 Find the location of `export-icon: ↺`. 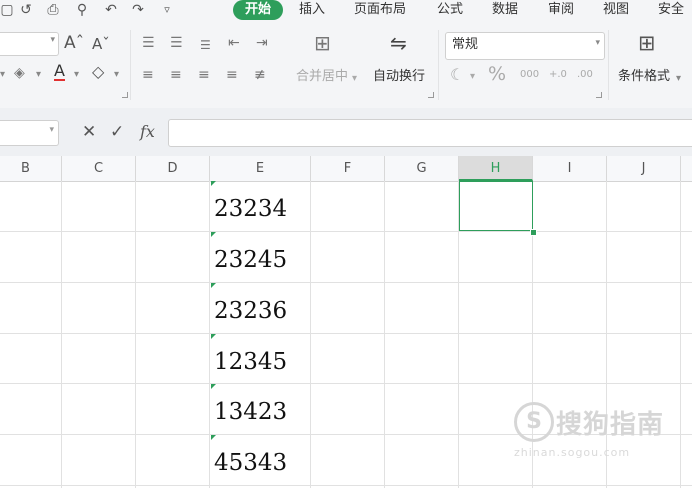

export-icon: ↺ is located at coordinates (26, 10).